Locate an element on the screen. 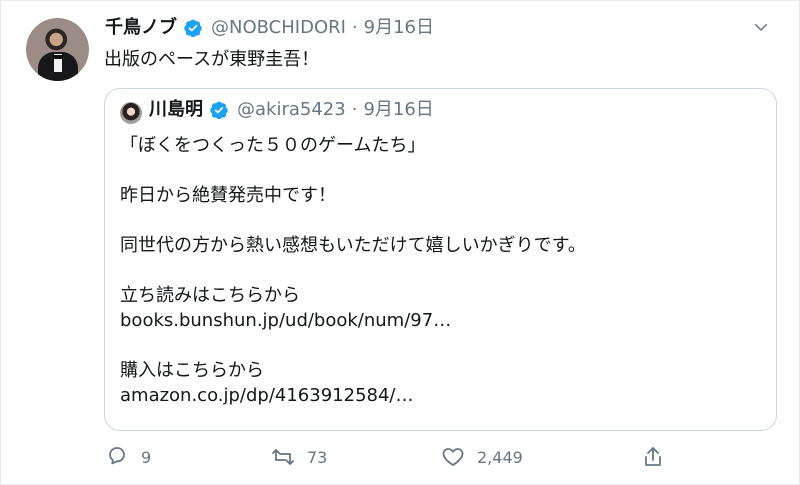  quoted-preview-label: 立ち読みはこちらから is located at coordinates (210, 295).